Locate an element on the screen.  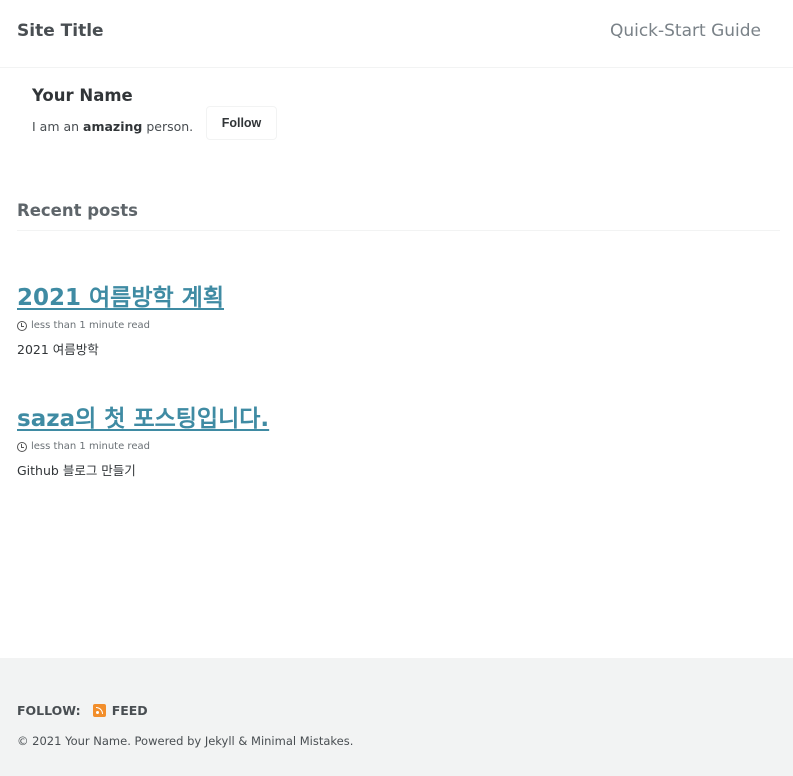
bio-suffix: person. is located at coordinates (168, 126).